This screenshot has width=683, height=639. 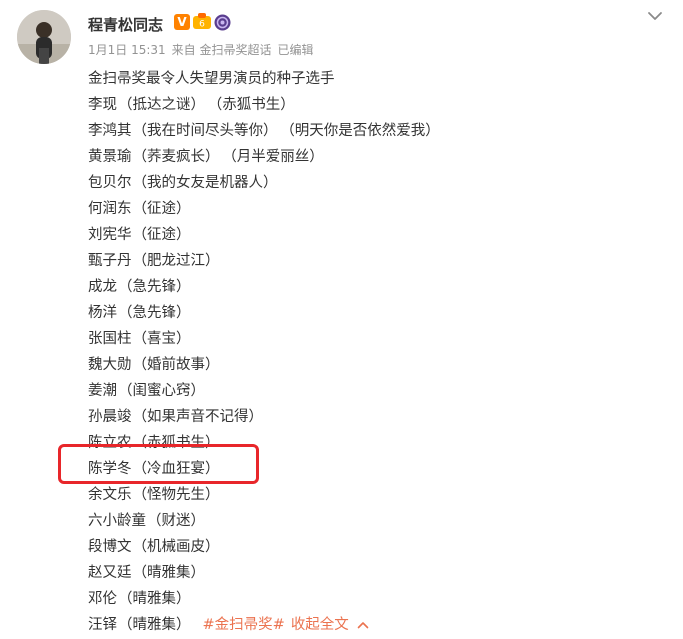 I want to click on nominee-name: 何润东, so click(x=110, y=209).